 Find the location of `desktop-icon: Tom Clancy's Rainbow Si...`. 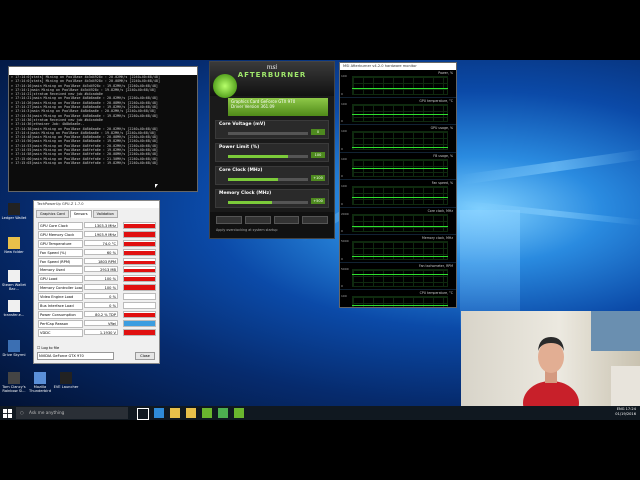

desktop-icon: Tom Clancy's Rainbow Si... is located at coordinates (14, 382).